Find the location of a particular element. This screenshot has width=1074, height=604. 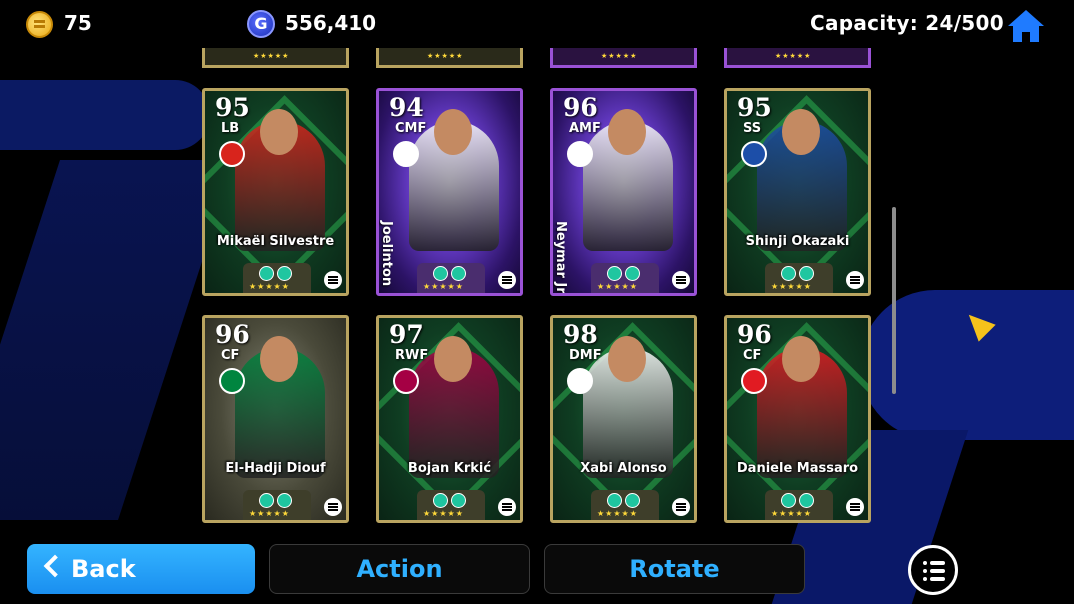

list-menu-icon is located at coordinates (933, 570).